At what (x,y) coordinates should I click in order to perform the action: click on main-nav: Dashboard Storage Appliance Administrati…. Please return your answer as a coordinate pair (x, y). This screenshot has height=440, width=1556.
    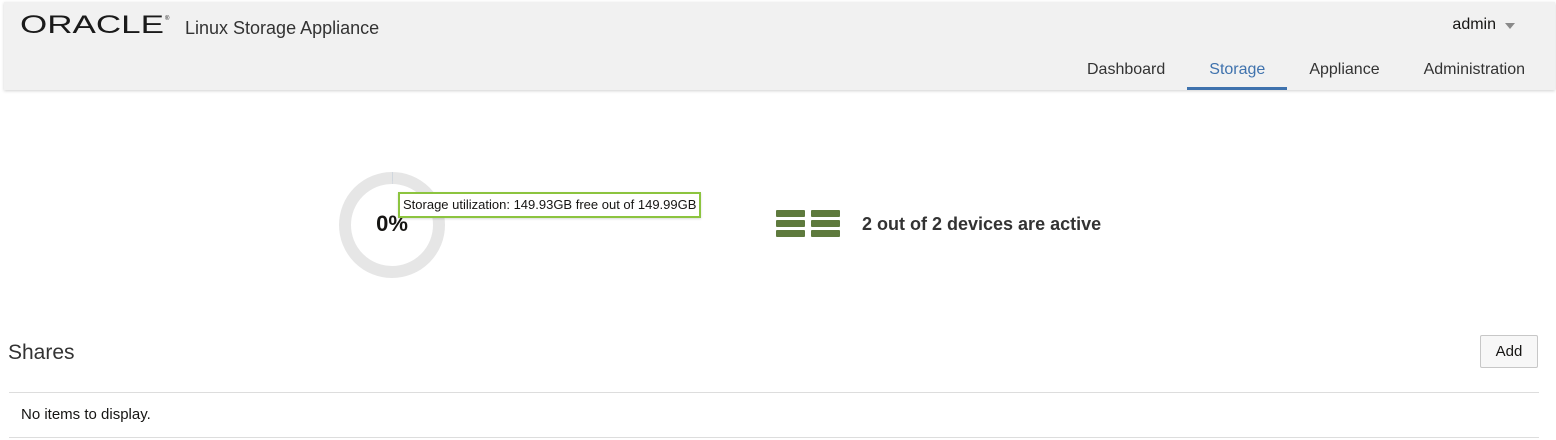
    Looking at the image, I should click on (1306, 70).